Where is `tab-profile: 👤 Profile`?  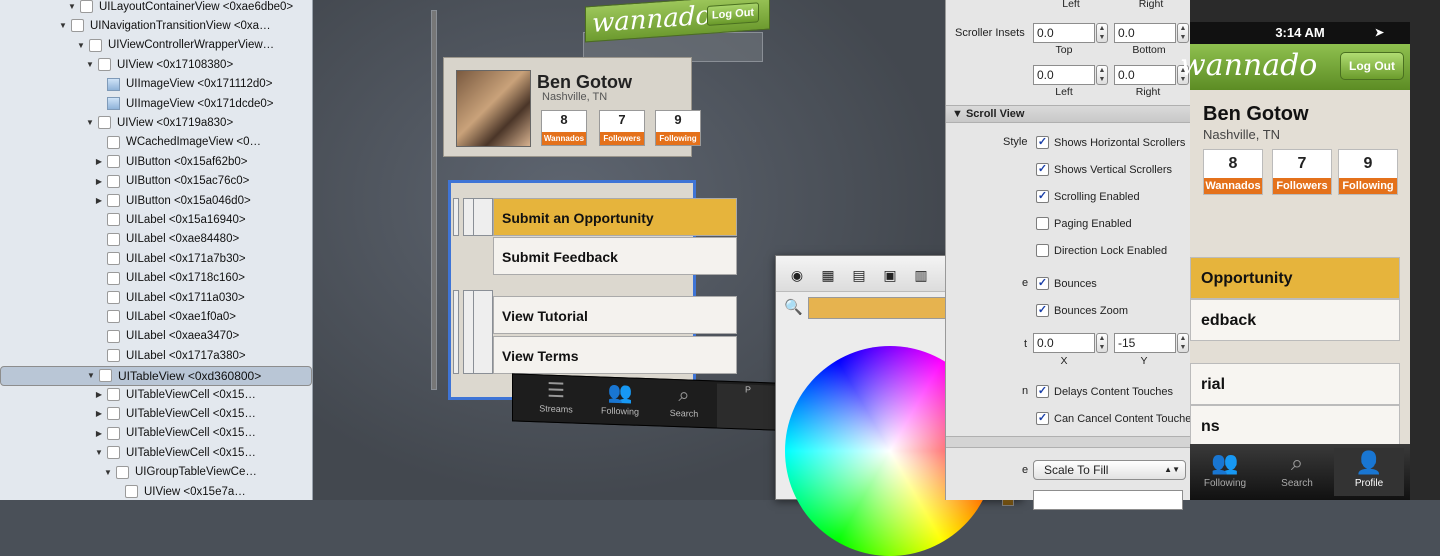 tab-profile: 👤 Profile is located at coordinates (1369, 472).